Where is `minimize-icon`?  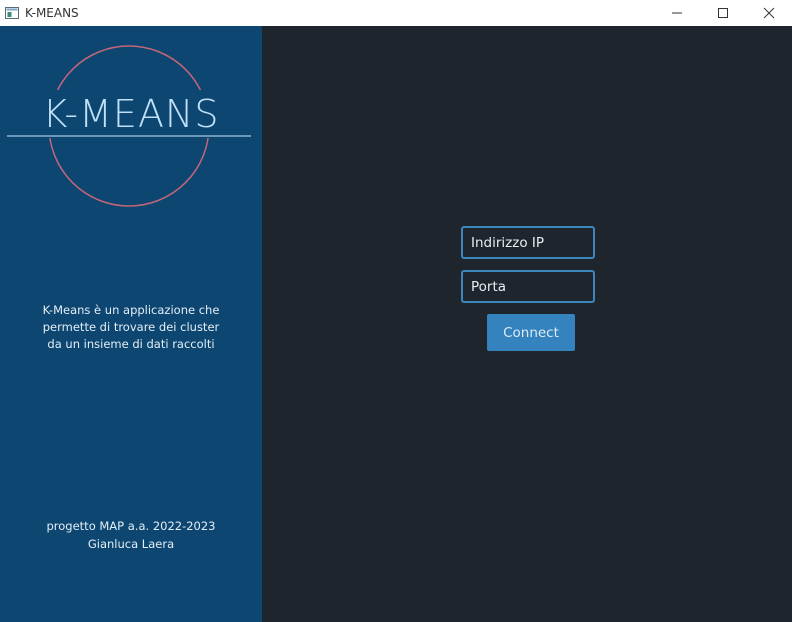 minimize-icon is located at coordinates (677, 13).